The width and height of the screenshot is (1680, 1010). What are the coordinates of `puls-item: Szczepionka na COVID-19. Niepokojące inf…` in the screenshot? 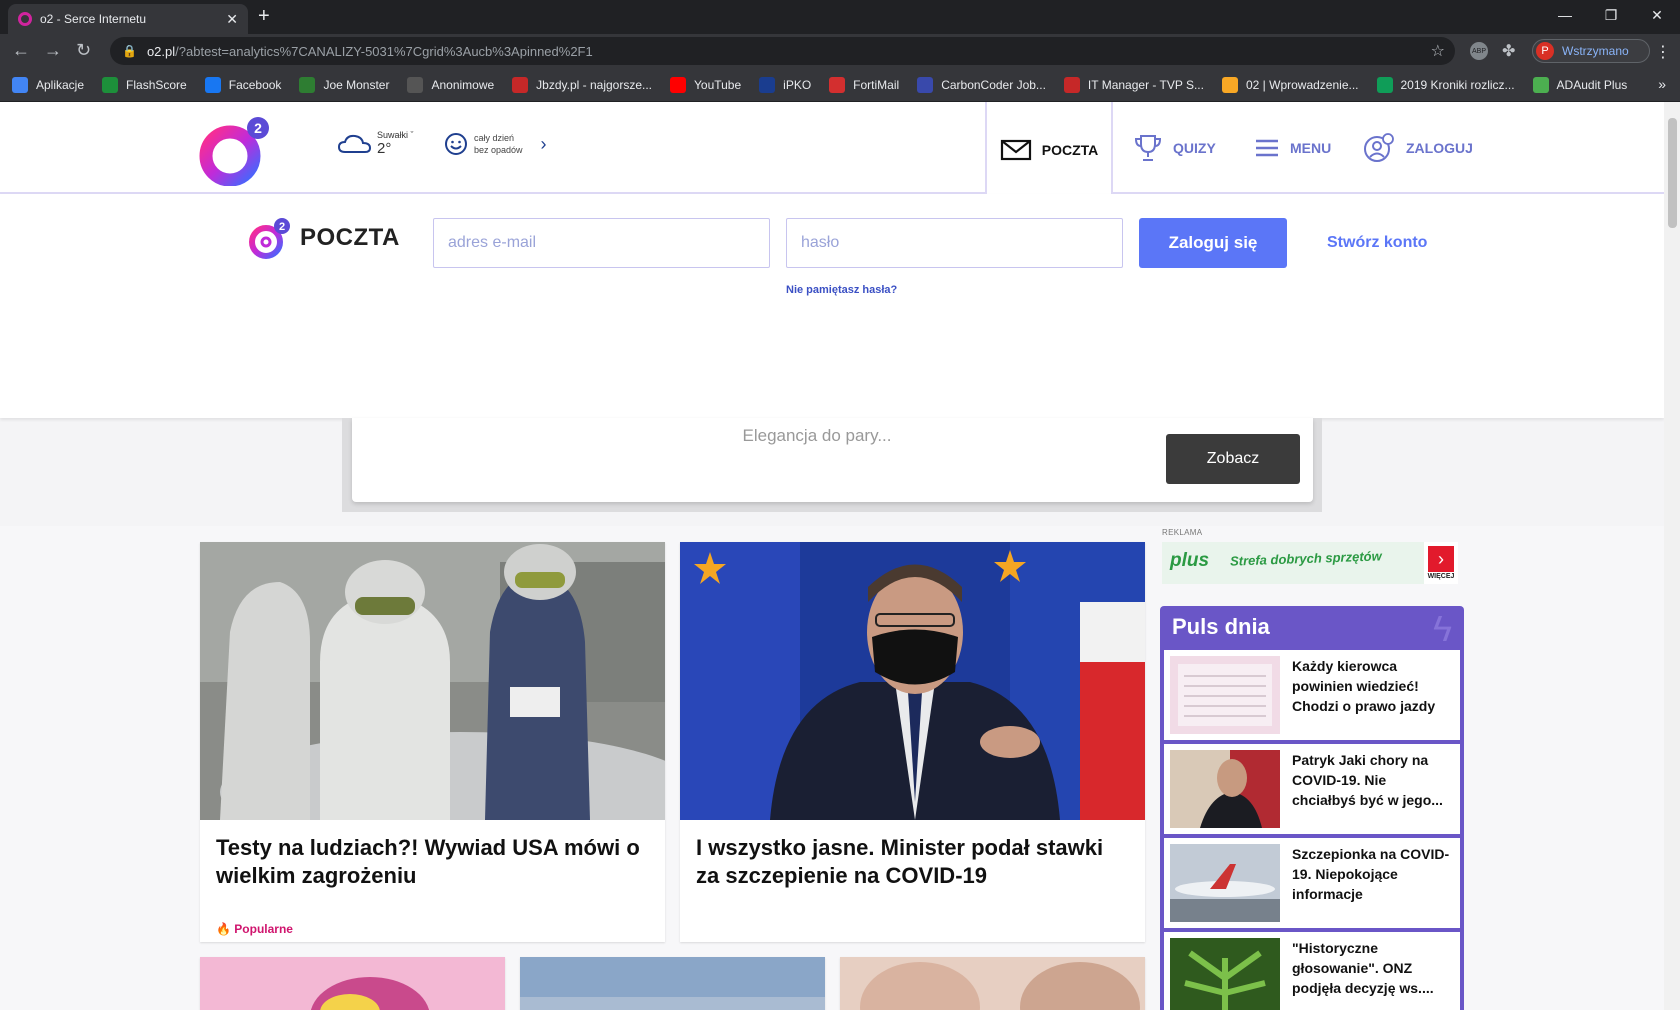 It's located at (1312, 883).